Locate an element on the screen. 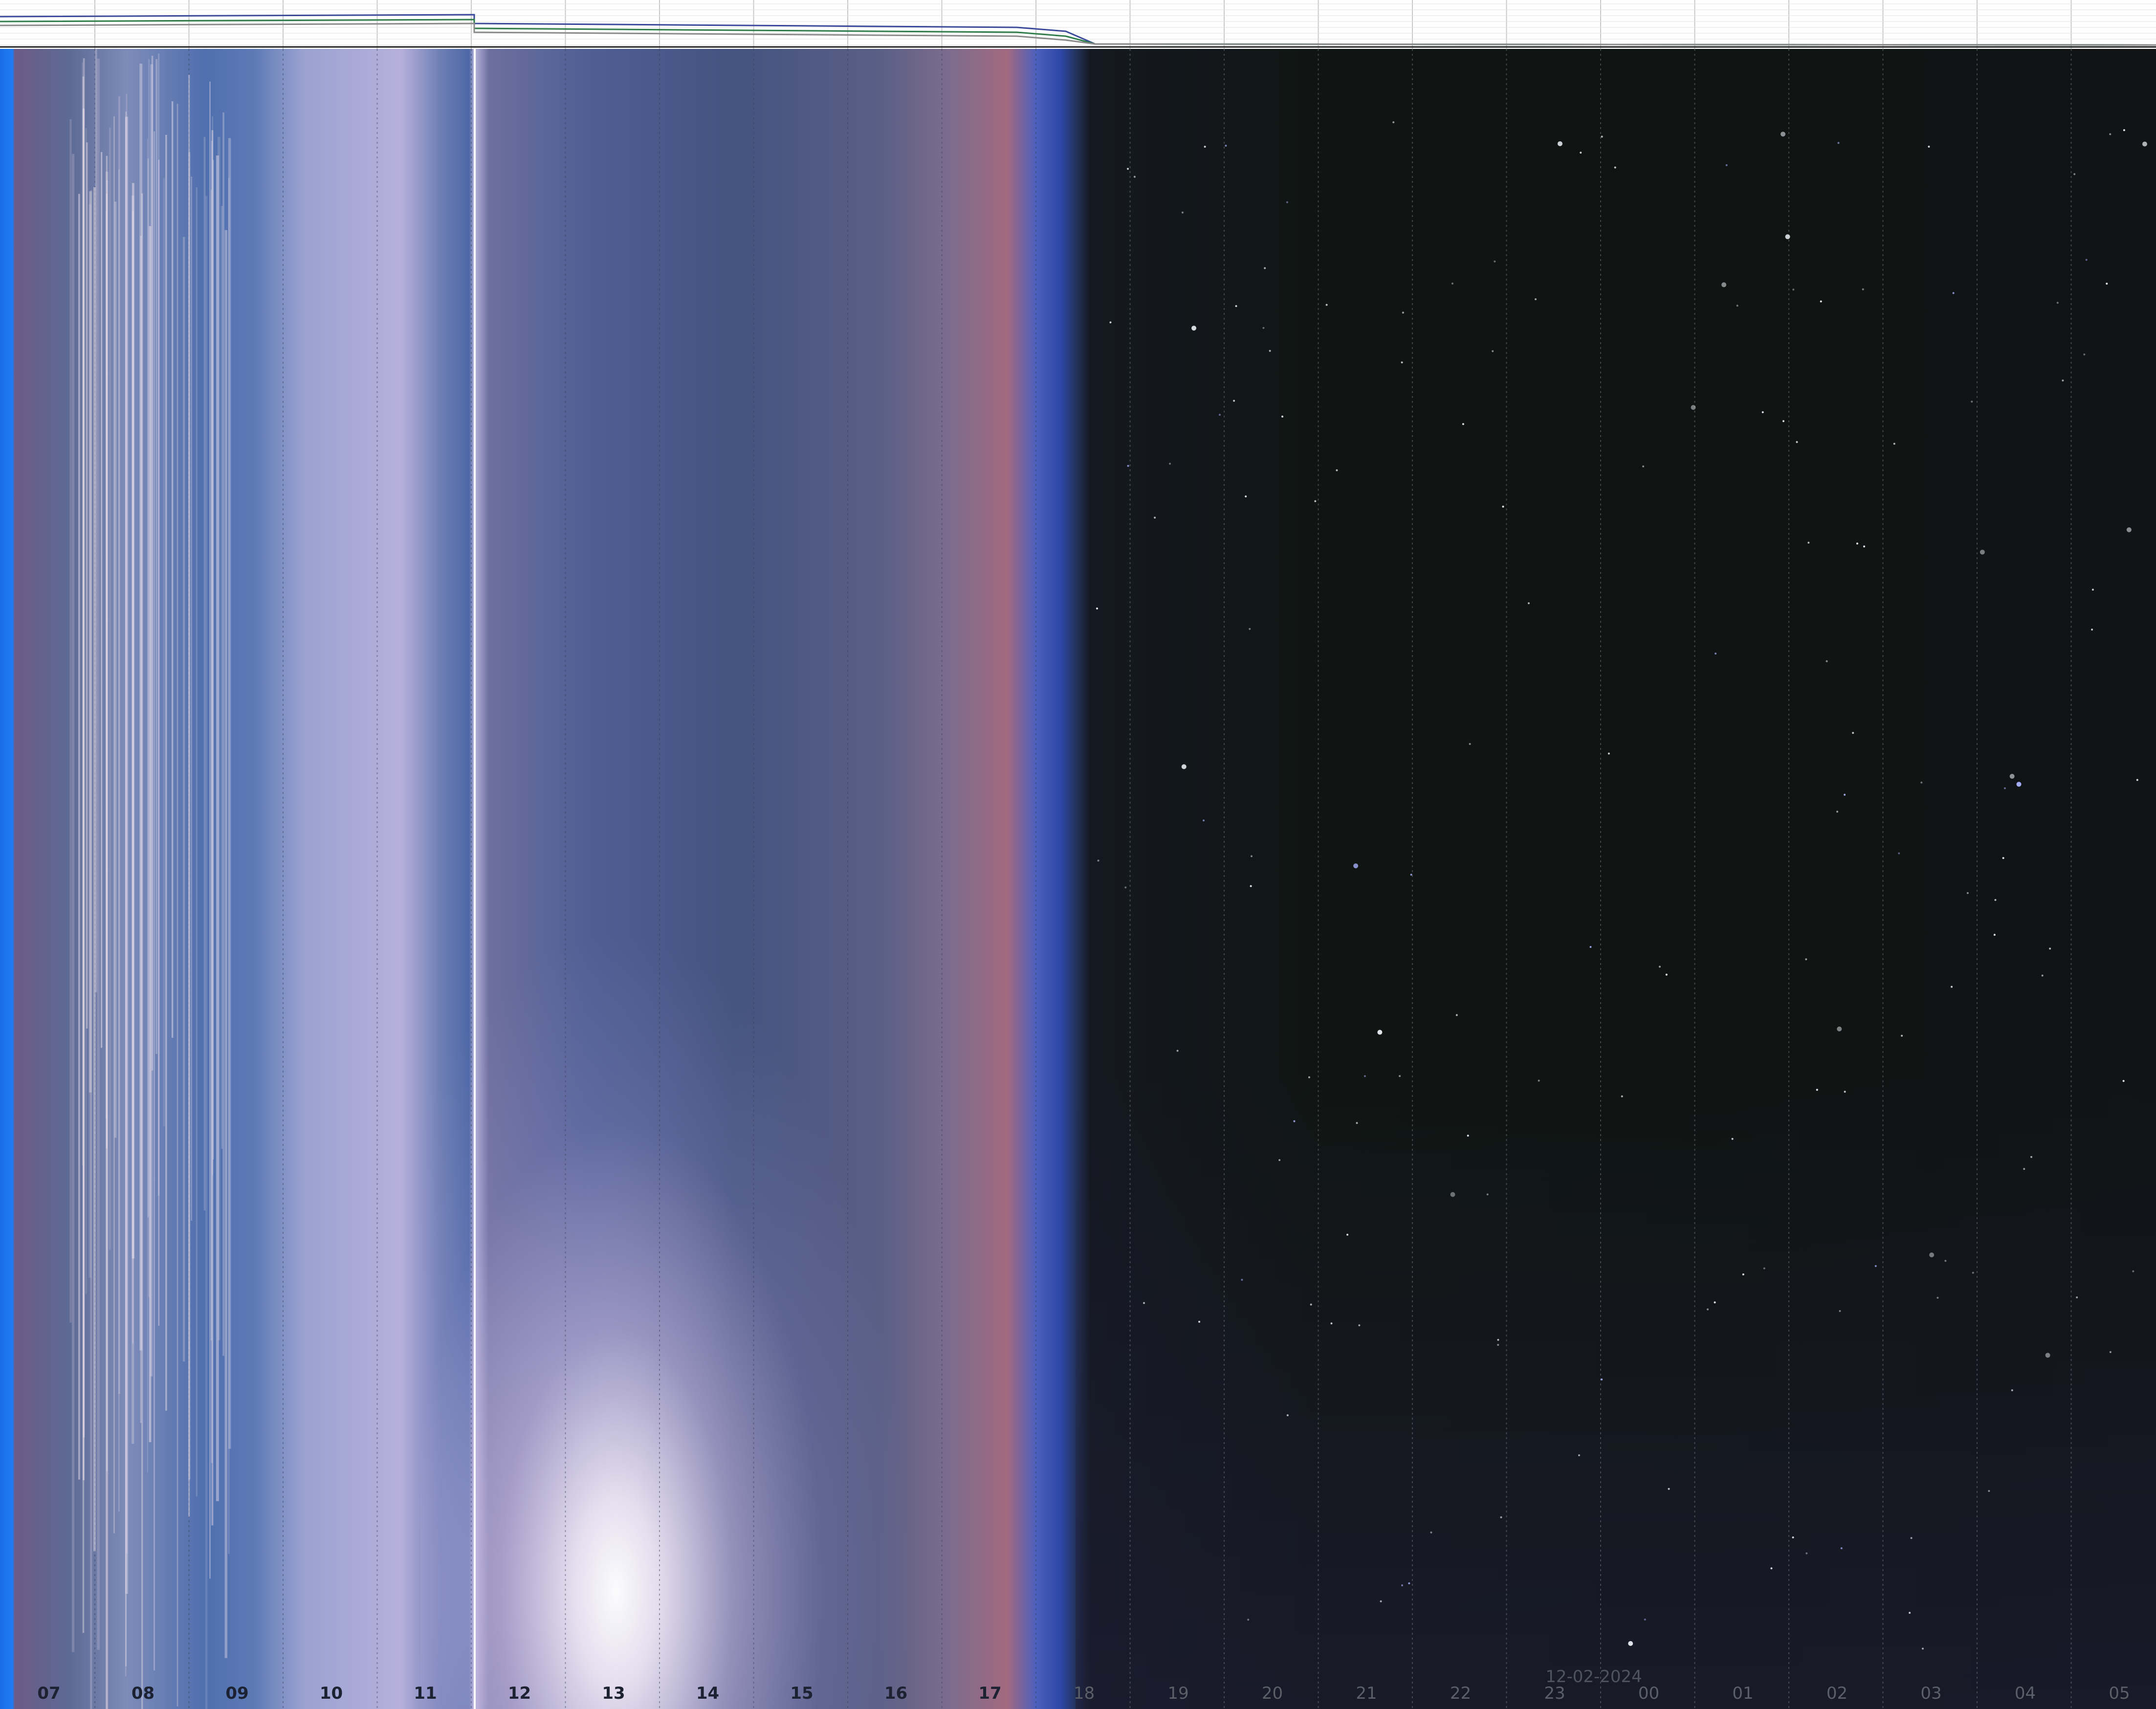 The image size is (2156, 1709). hour-label: 14 is located at coordinates (708, 1693).